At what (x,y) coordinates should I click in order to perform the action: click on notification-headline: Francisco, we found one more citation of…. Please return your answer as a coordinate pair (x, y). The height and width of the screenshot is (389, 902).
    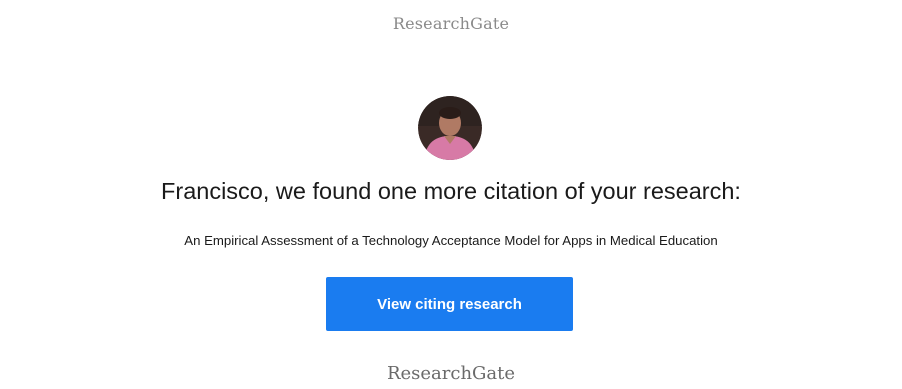
    Looking at the image, I should click on (451, 191).